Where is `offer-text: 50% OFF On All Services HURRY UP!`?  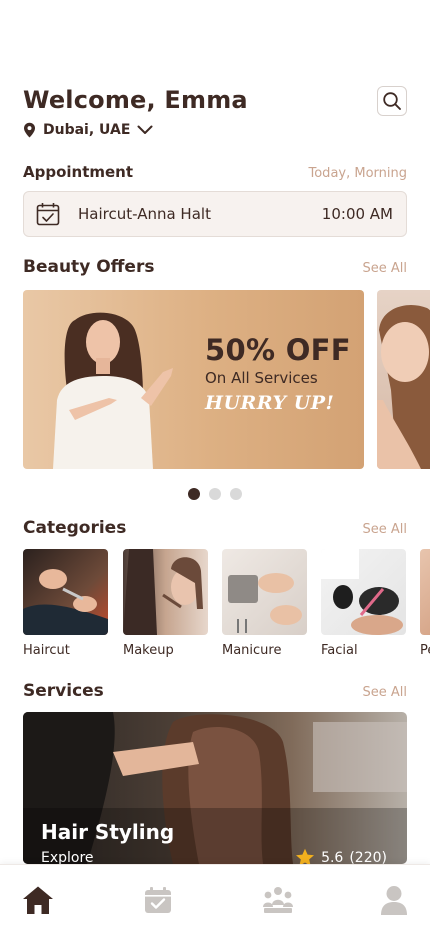 offer-text: 50% OFF On All Services HURRY UP! is located at coordinates (278, 374).